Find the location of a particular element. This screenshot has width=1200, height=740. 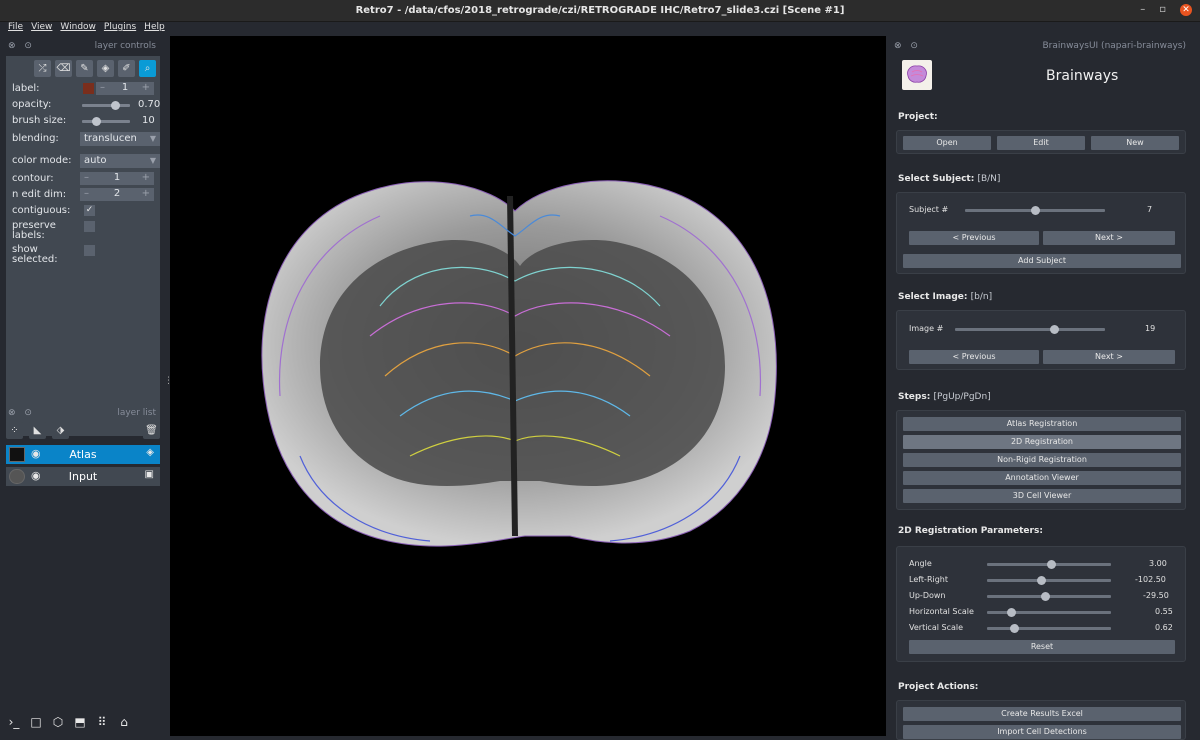

subject-value: 7 is located at coordinates (1150, 209).